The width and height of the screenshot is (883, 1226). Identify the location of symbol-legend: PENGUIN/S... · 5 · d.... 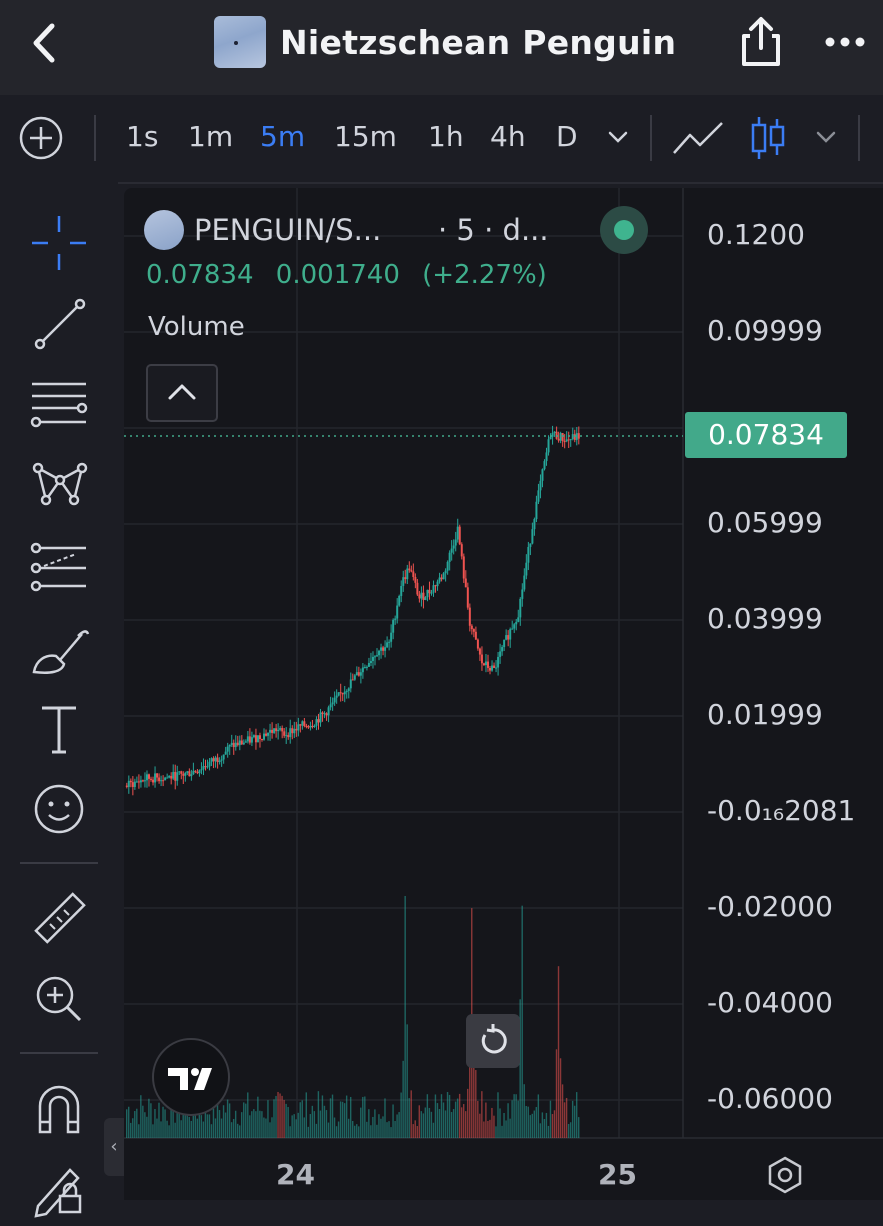
(346, 230).